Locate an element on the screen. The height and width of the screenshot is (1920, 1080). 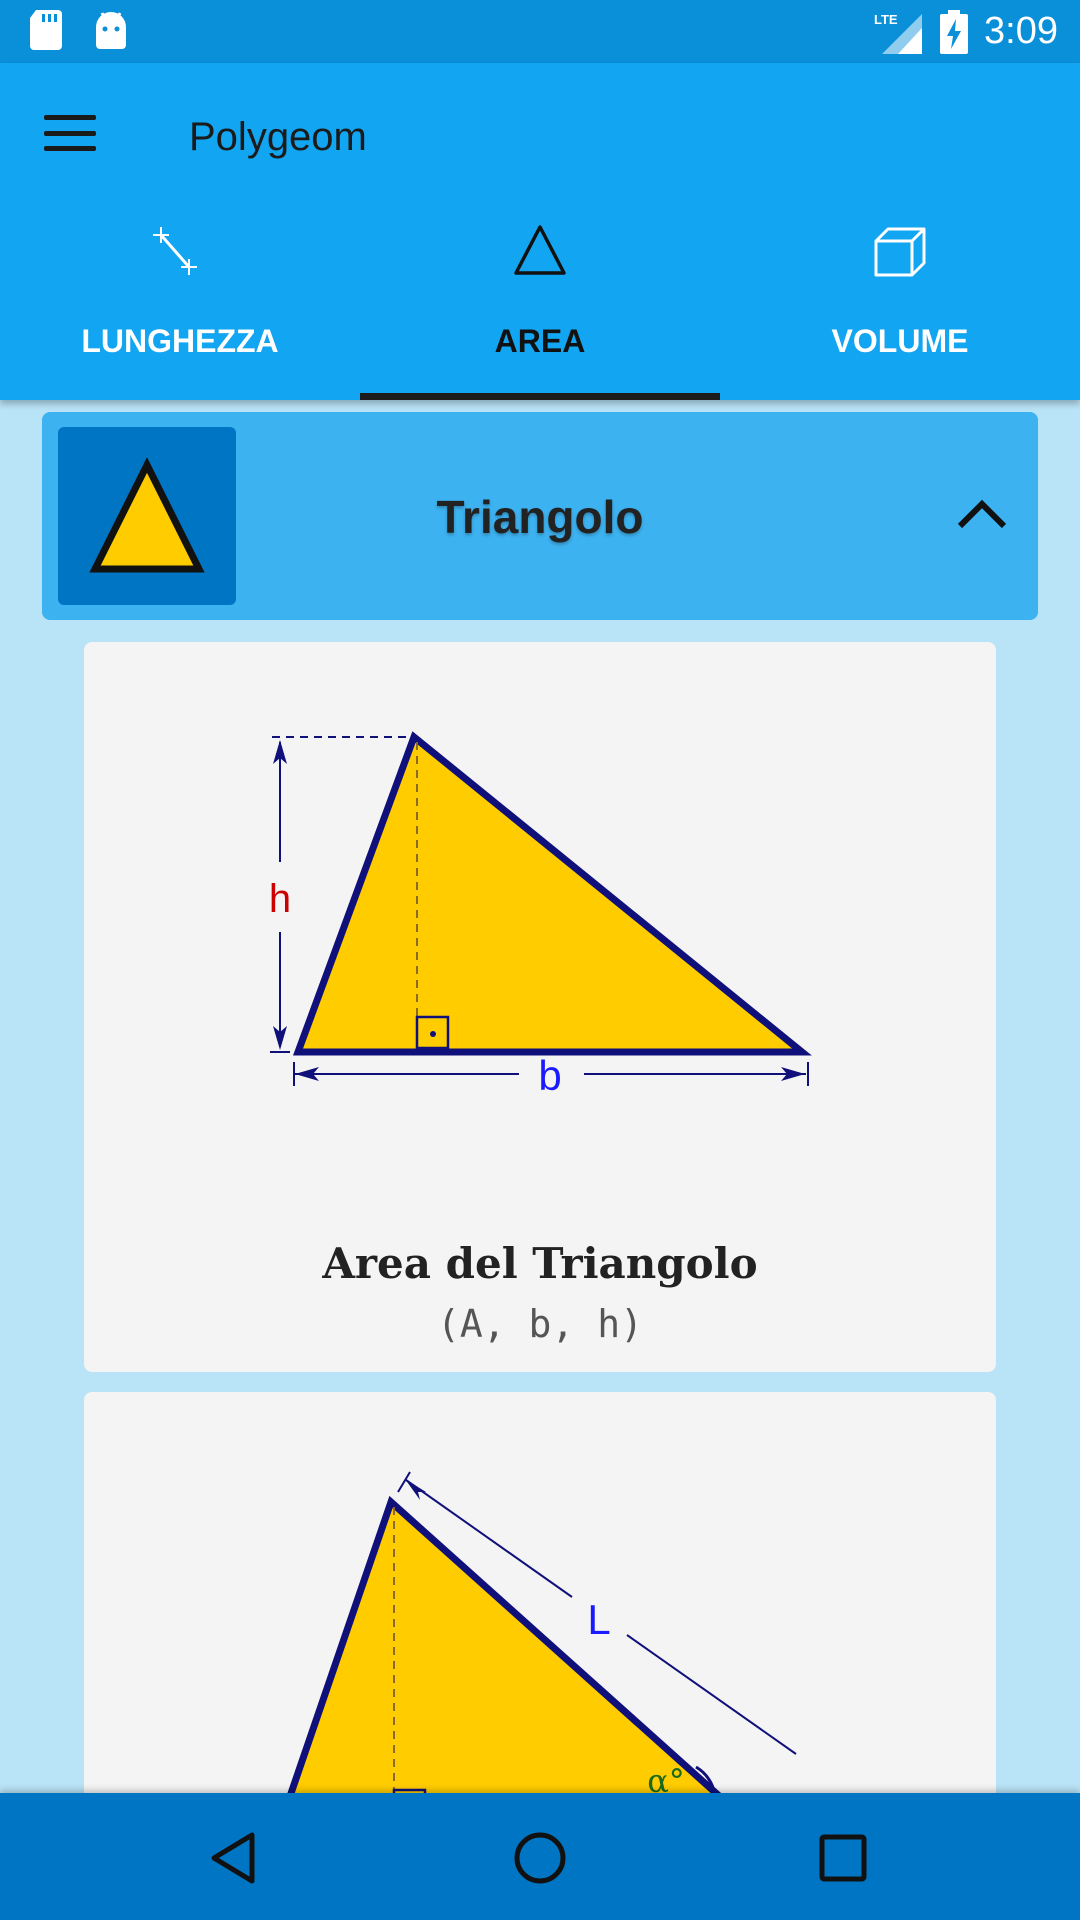
triangle-outline-icon is located at coordinates (540, 250).